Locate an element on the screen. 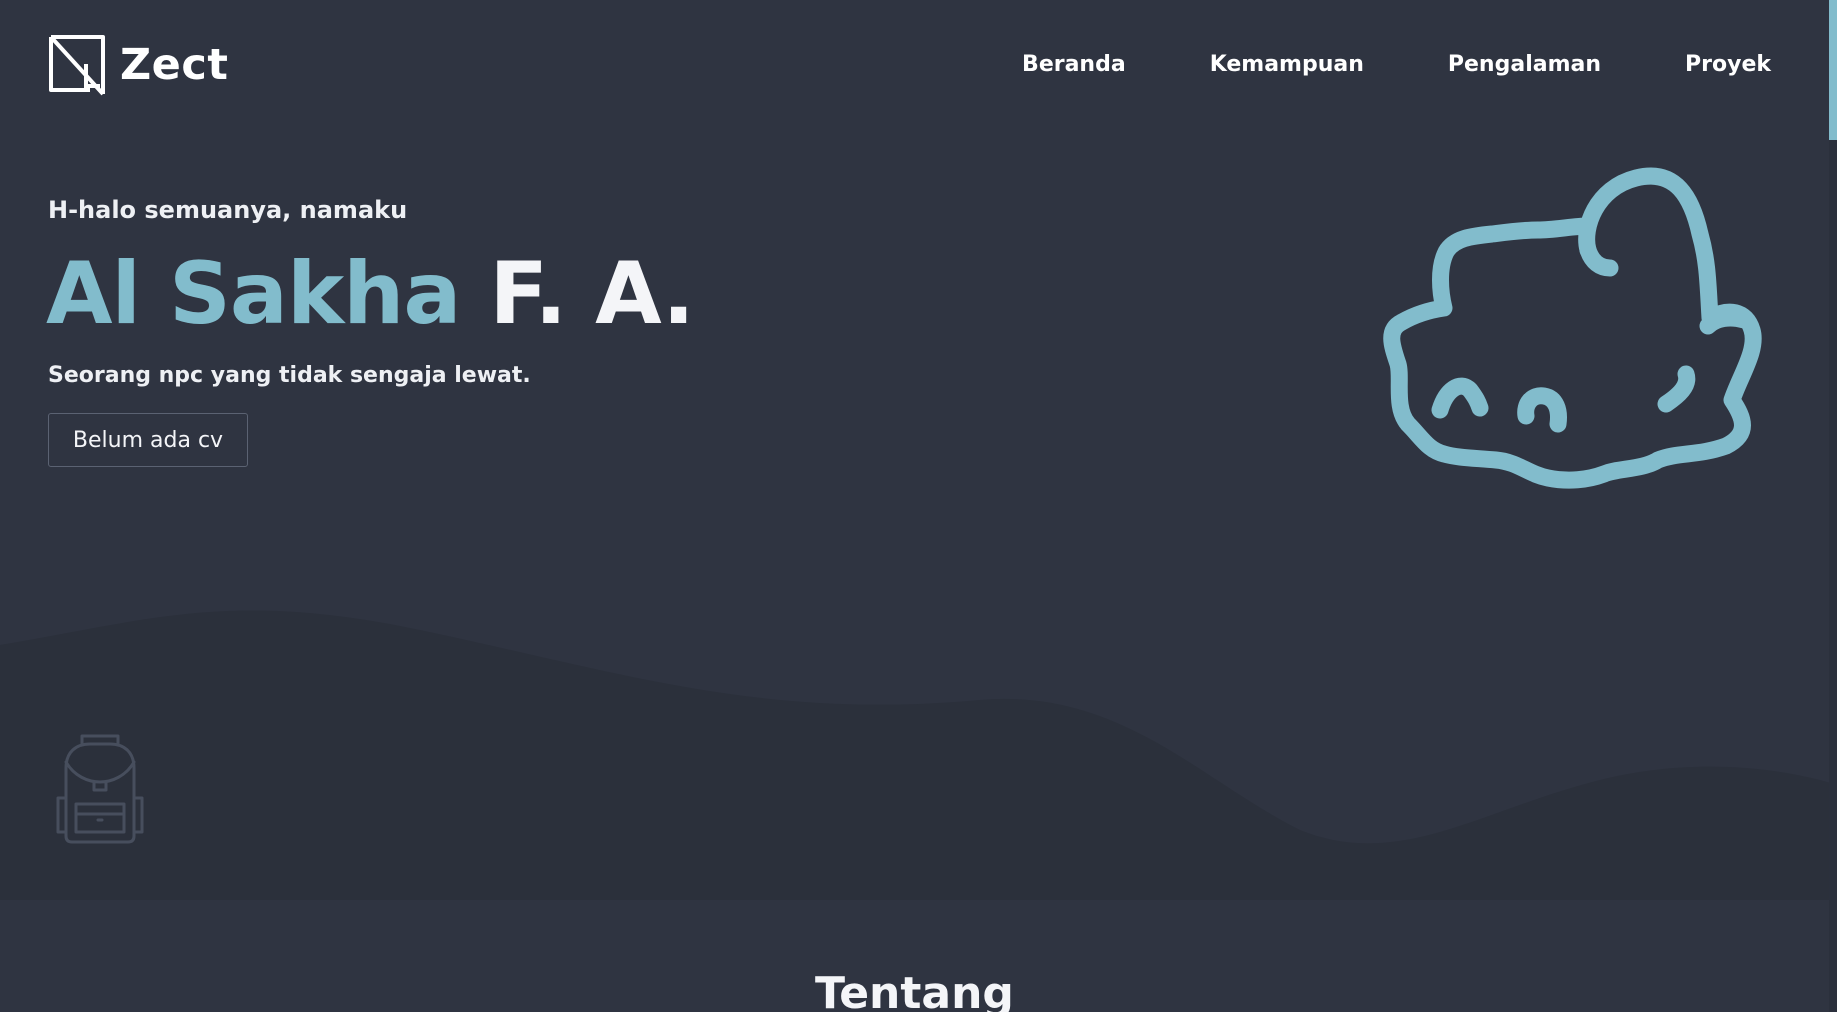 This screenshot has width=1837, height=1012. site-logo: Zect is located at coordinates (138, 65).